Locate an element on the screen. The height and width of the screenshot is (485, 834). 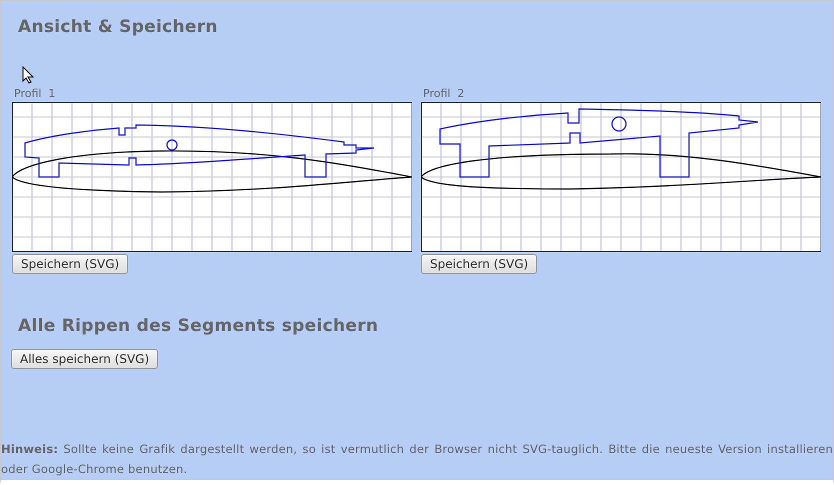
section-heading: Alle Rippen des Segments speichern is located at coordinates (199, 326).